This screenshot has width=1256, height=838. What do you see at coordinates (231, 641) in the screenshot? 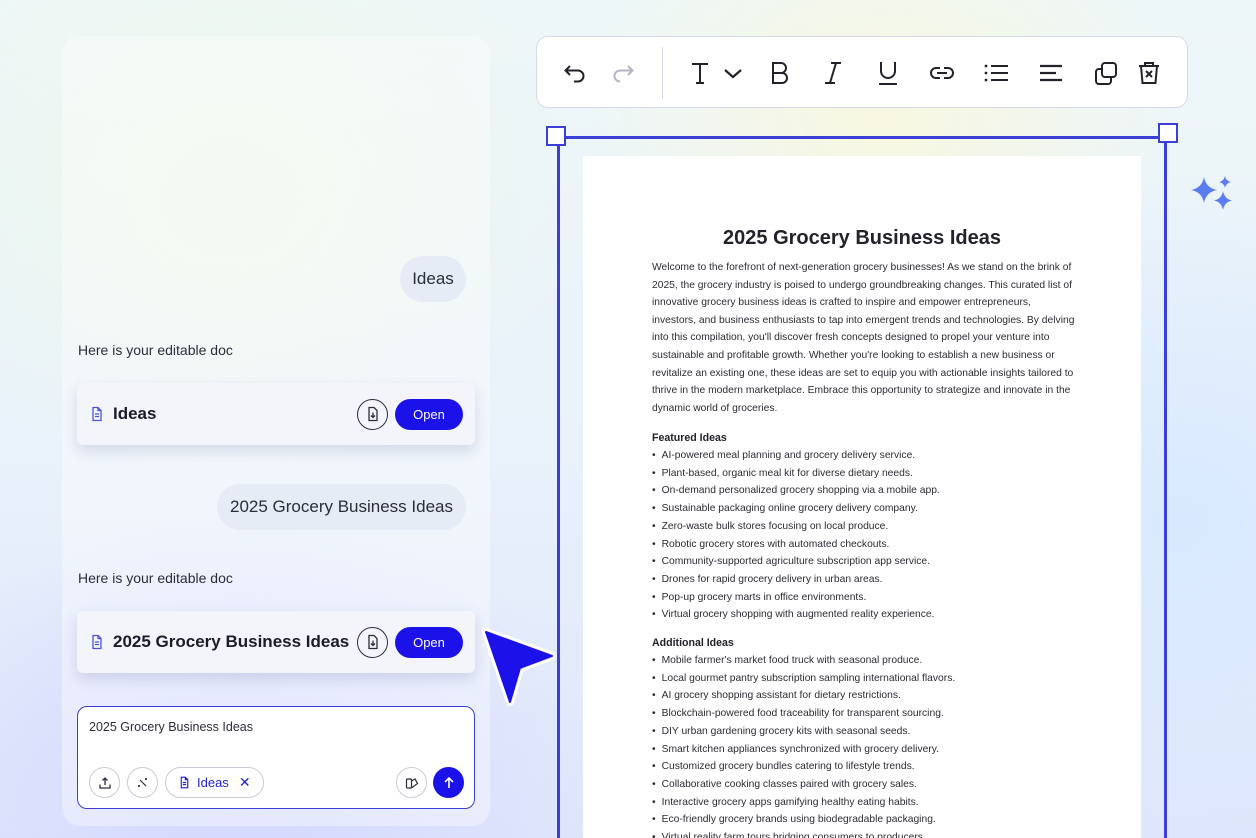
I see `doc-card-title: 2025 Grocery Business Ideas` at bounding box center [231, 641].